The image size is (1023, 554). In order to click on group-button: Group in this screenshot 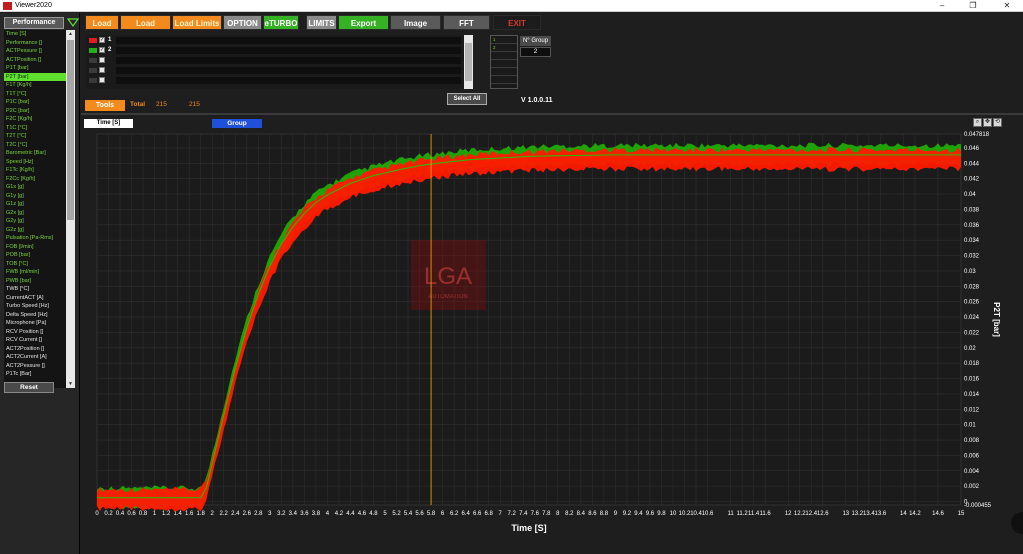, I will do `click(237, 123)`.